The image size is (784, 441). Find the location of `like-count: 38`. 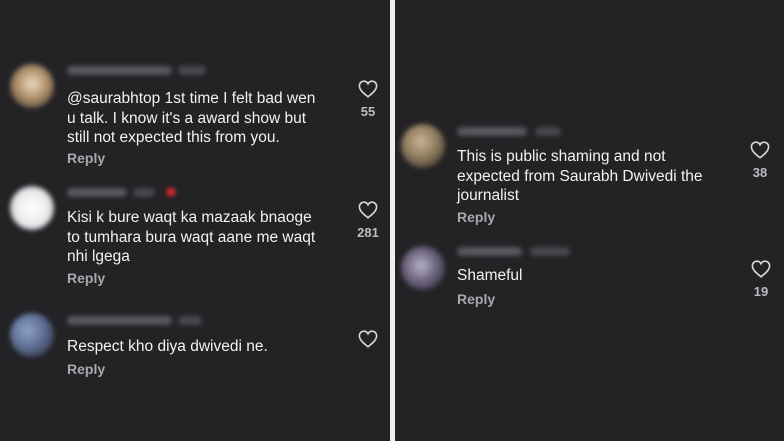

like-count: 38 is located at coordinates (760, 172).